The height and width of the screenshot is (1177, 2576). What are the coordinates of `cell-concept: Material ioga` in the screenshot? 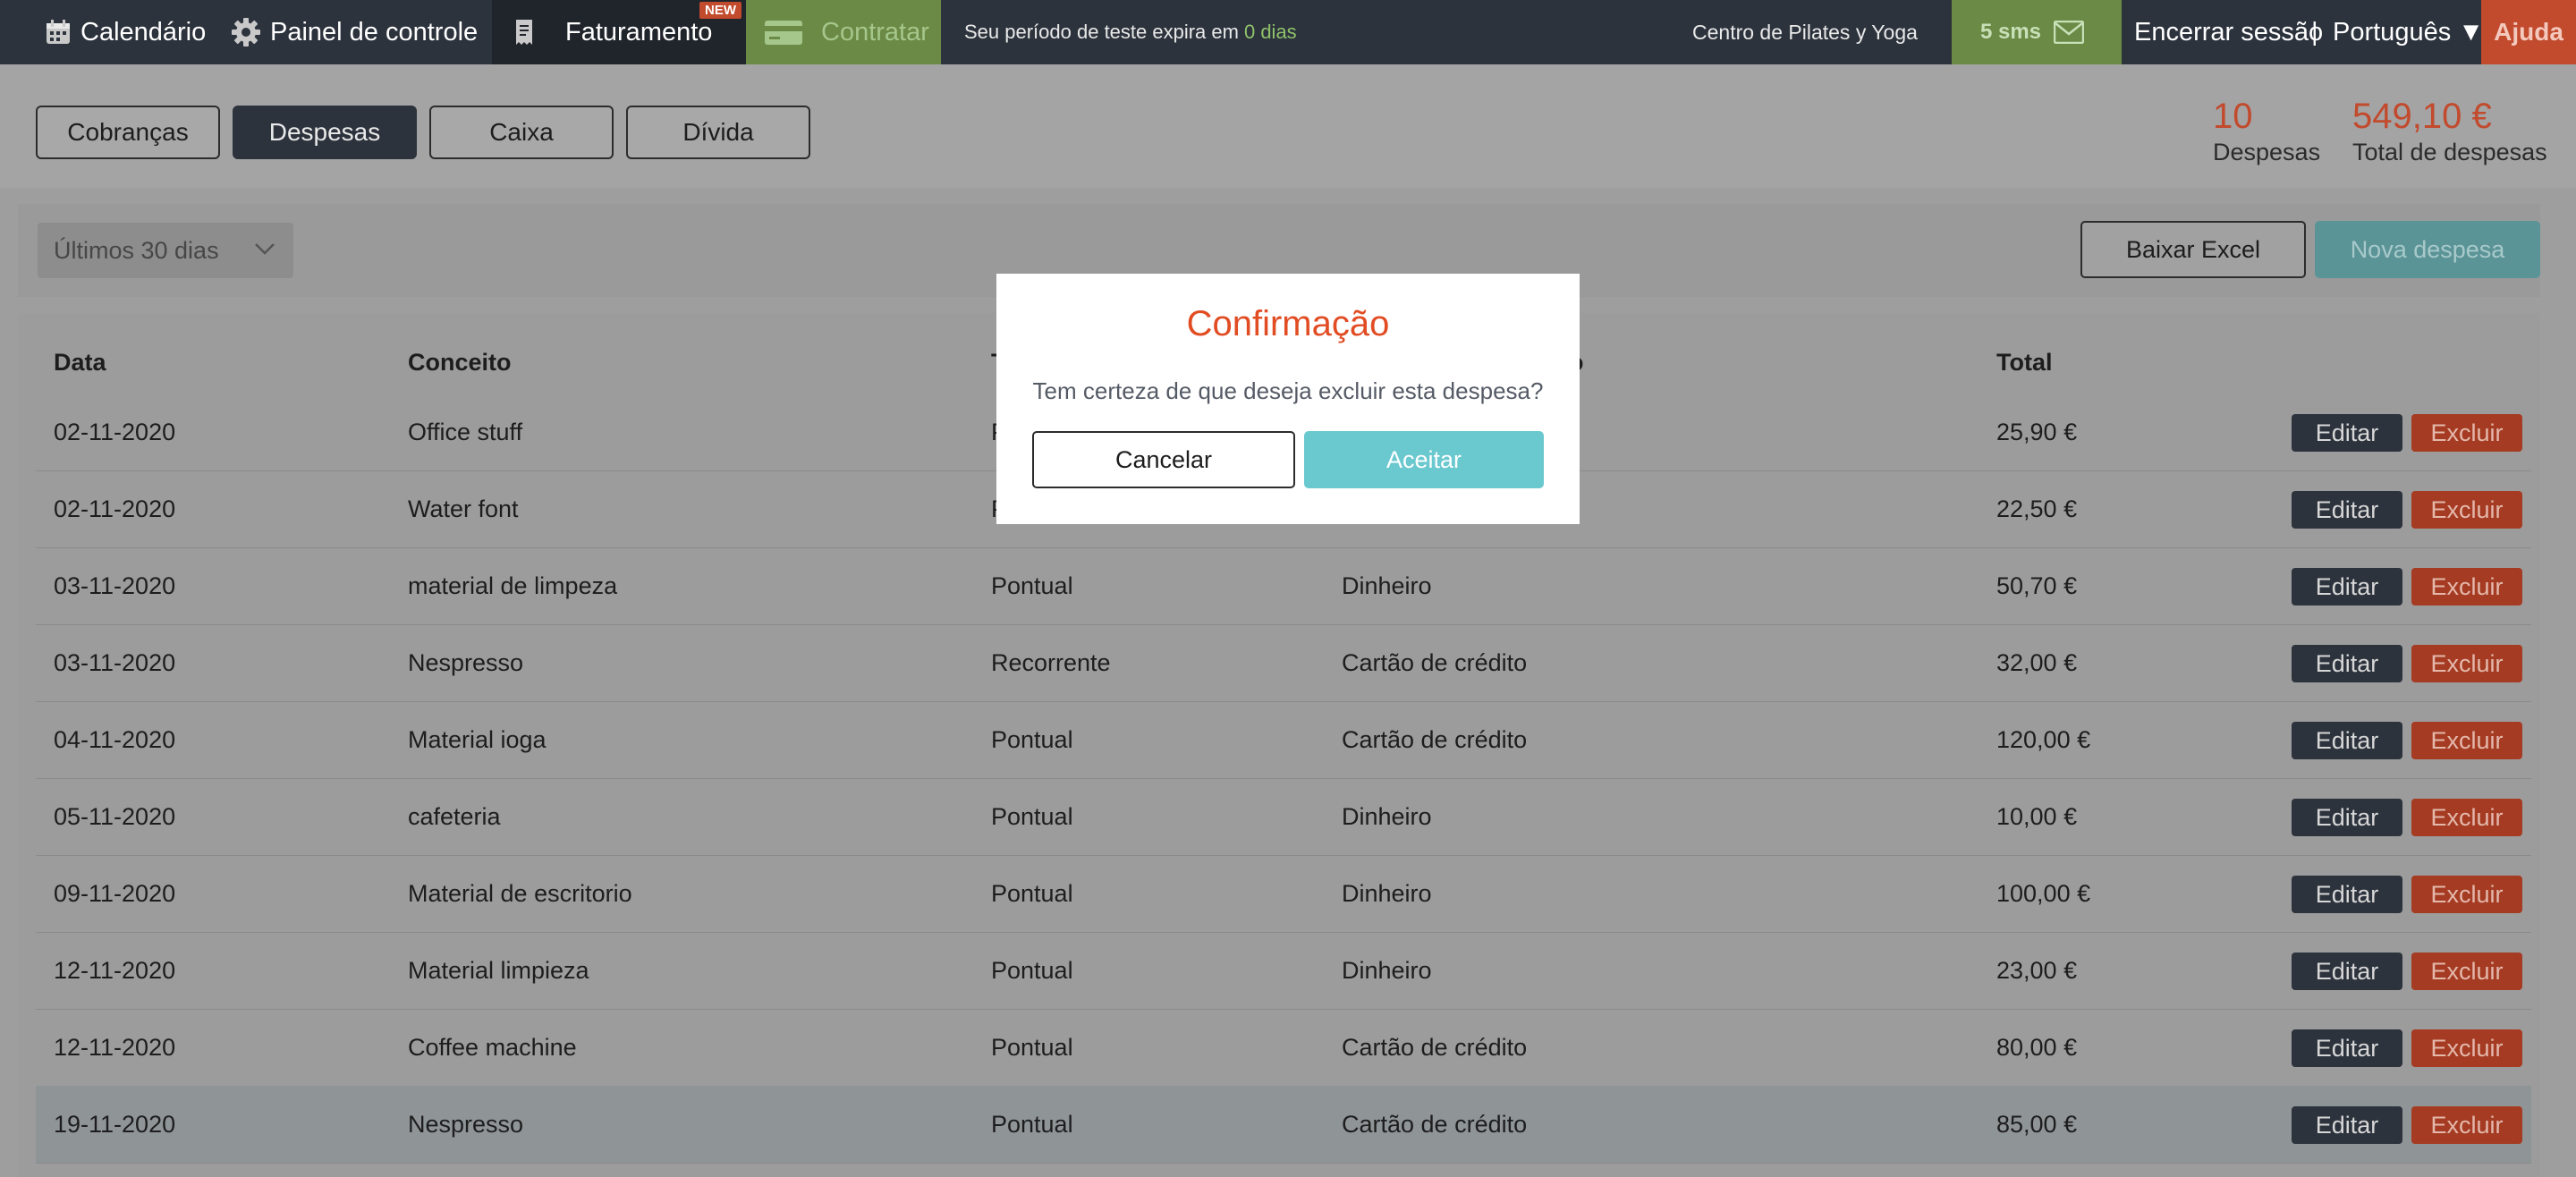 It's located at (477, 739).